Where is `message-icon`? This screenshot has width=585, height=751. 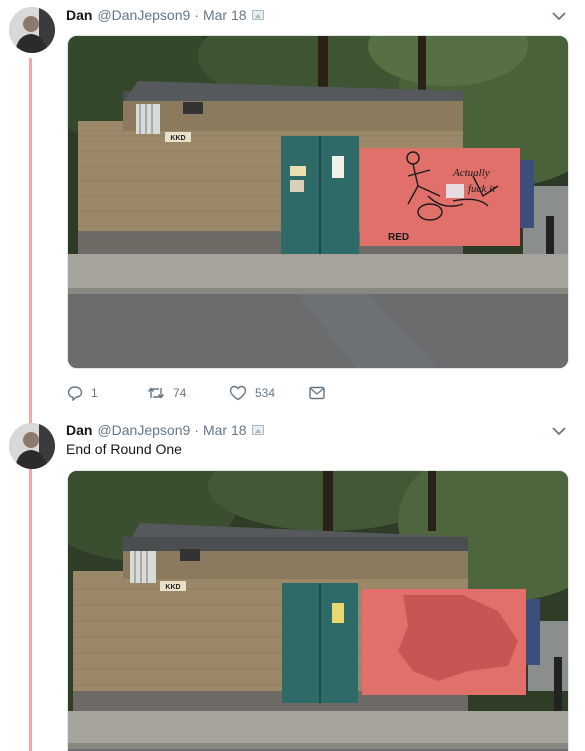 message-icon is located at coordinates (317, 393).